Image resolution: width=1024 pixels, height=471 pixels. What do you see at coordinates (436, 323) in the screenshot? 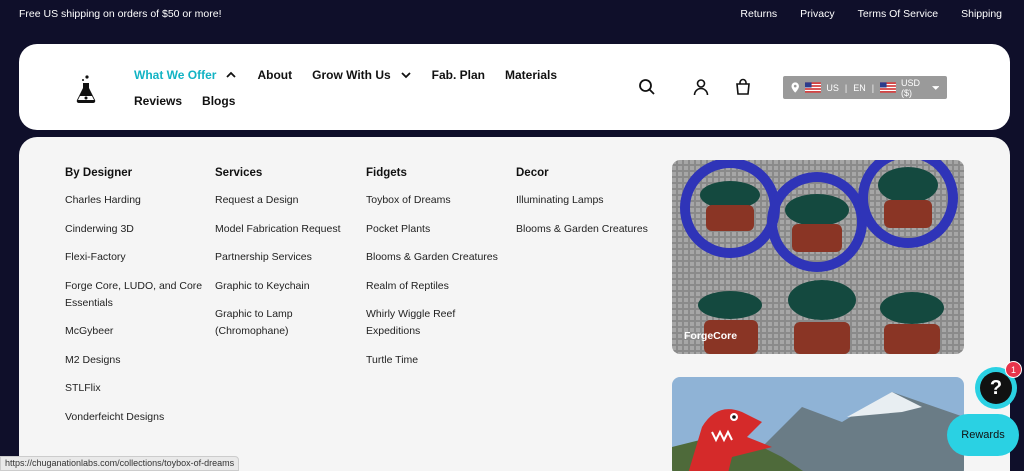
I see `menu-link: Whirly Wiggle Reef Expeditions` at bounding box center [436, 323].